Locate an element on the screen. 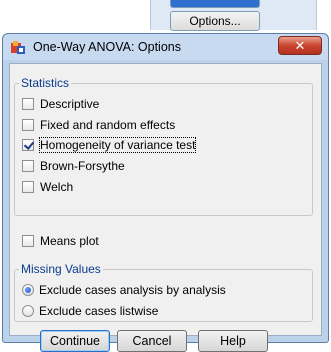 The image size is (331, 352). means-plot-checkbox-row: Means plot is located at coordinates (60, 241).